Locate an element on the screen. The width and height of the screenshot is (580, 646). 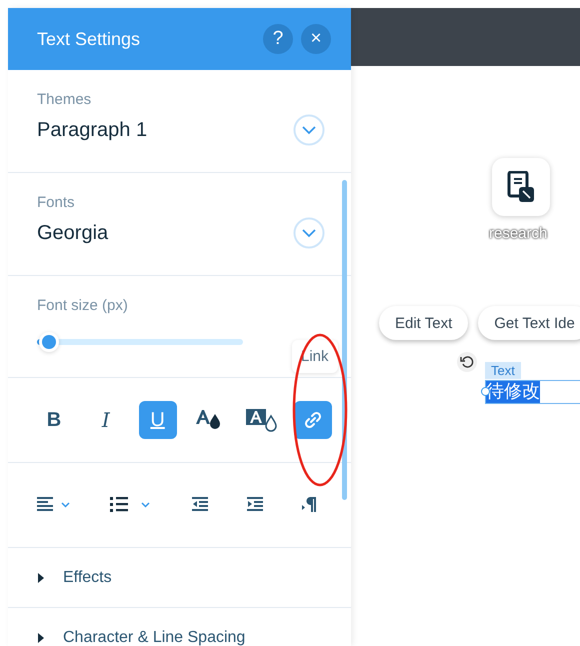
slider-handle is located at coordinates (49, 342).